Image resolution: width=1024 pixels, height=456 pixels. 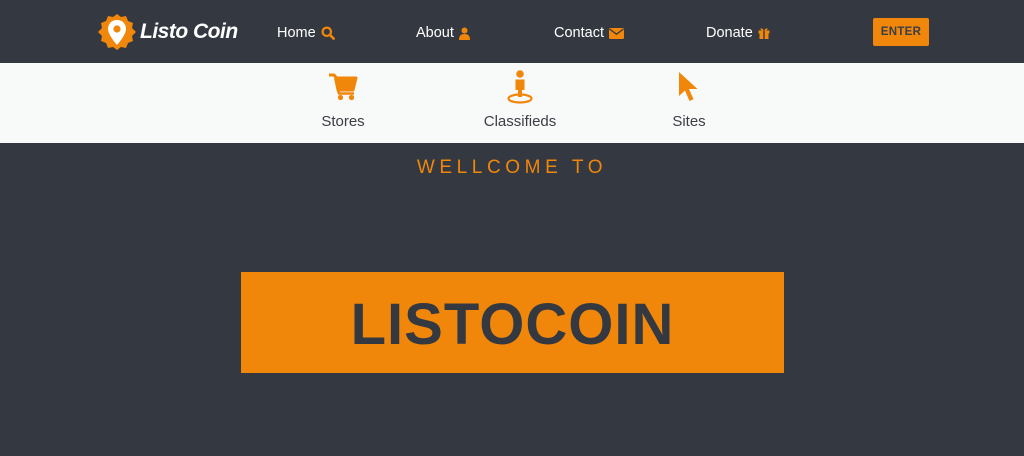 What do you see at coordinates (729, 33) in the screenshot?
I see `nav-donate-label: Donate` at bounding box center [729, 33].